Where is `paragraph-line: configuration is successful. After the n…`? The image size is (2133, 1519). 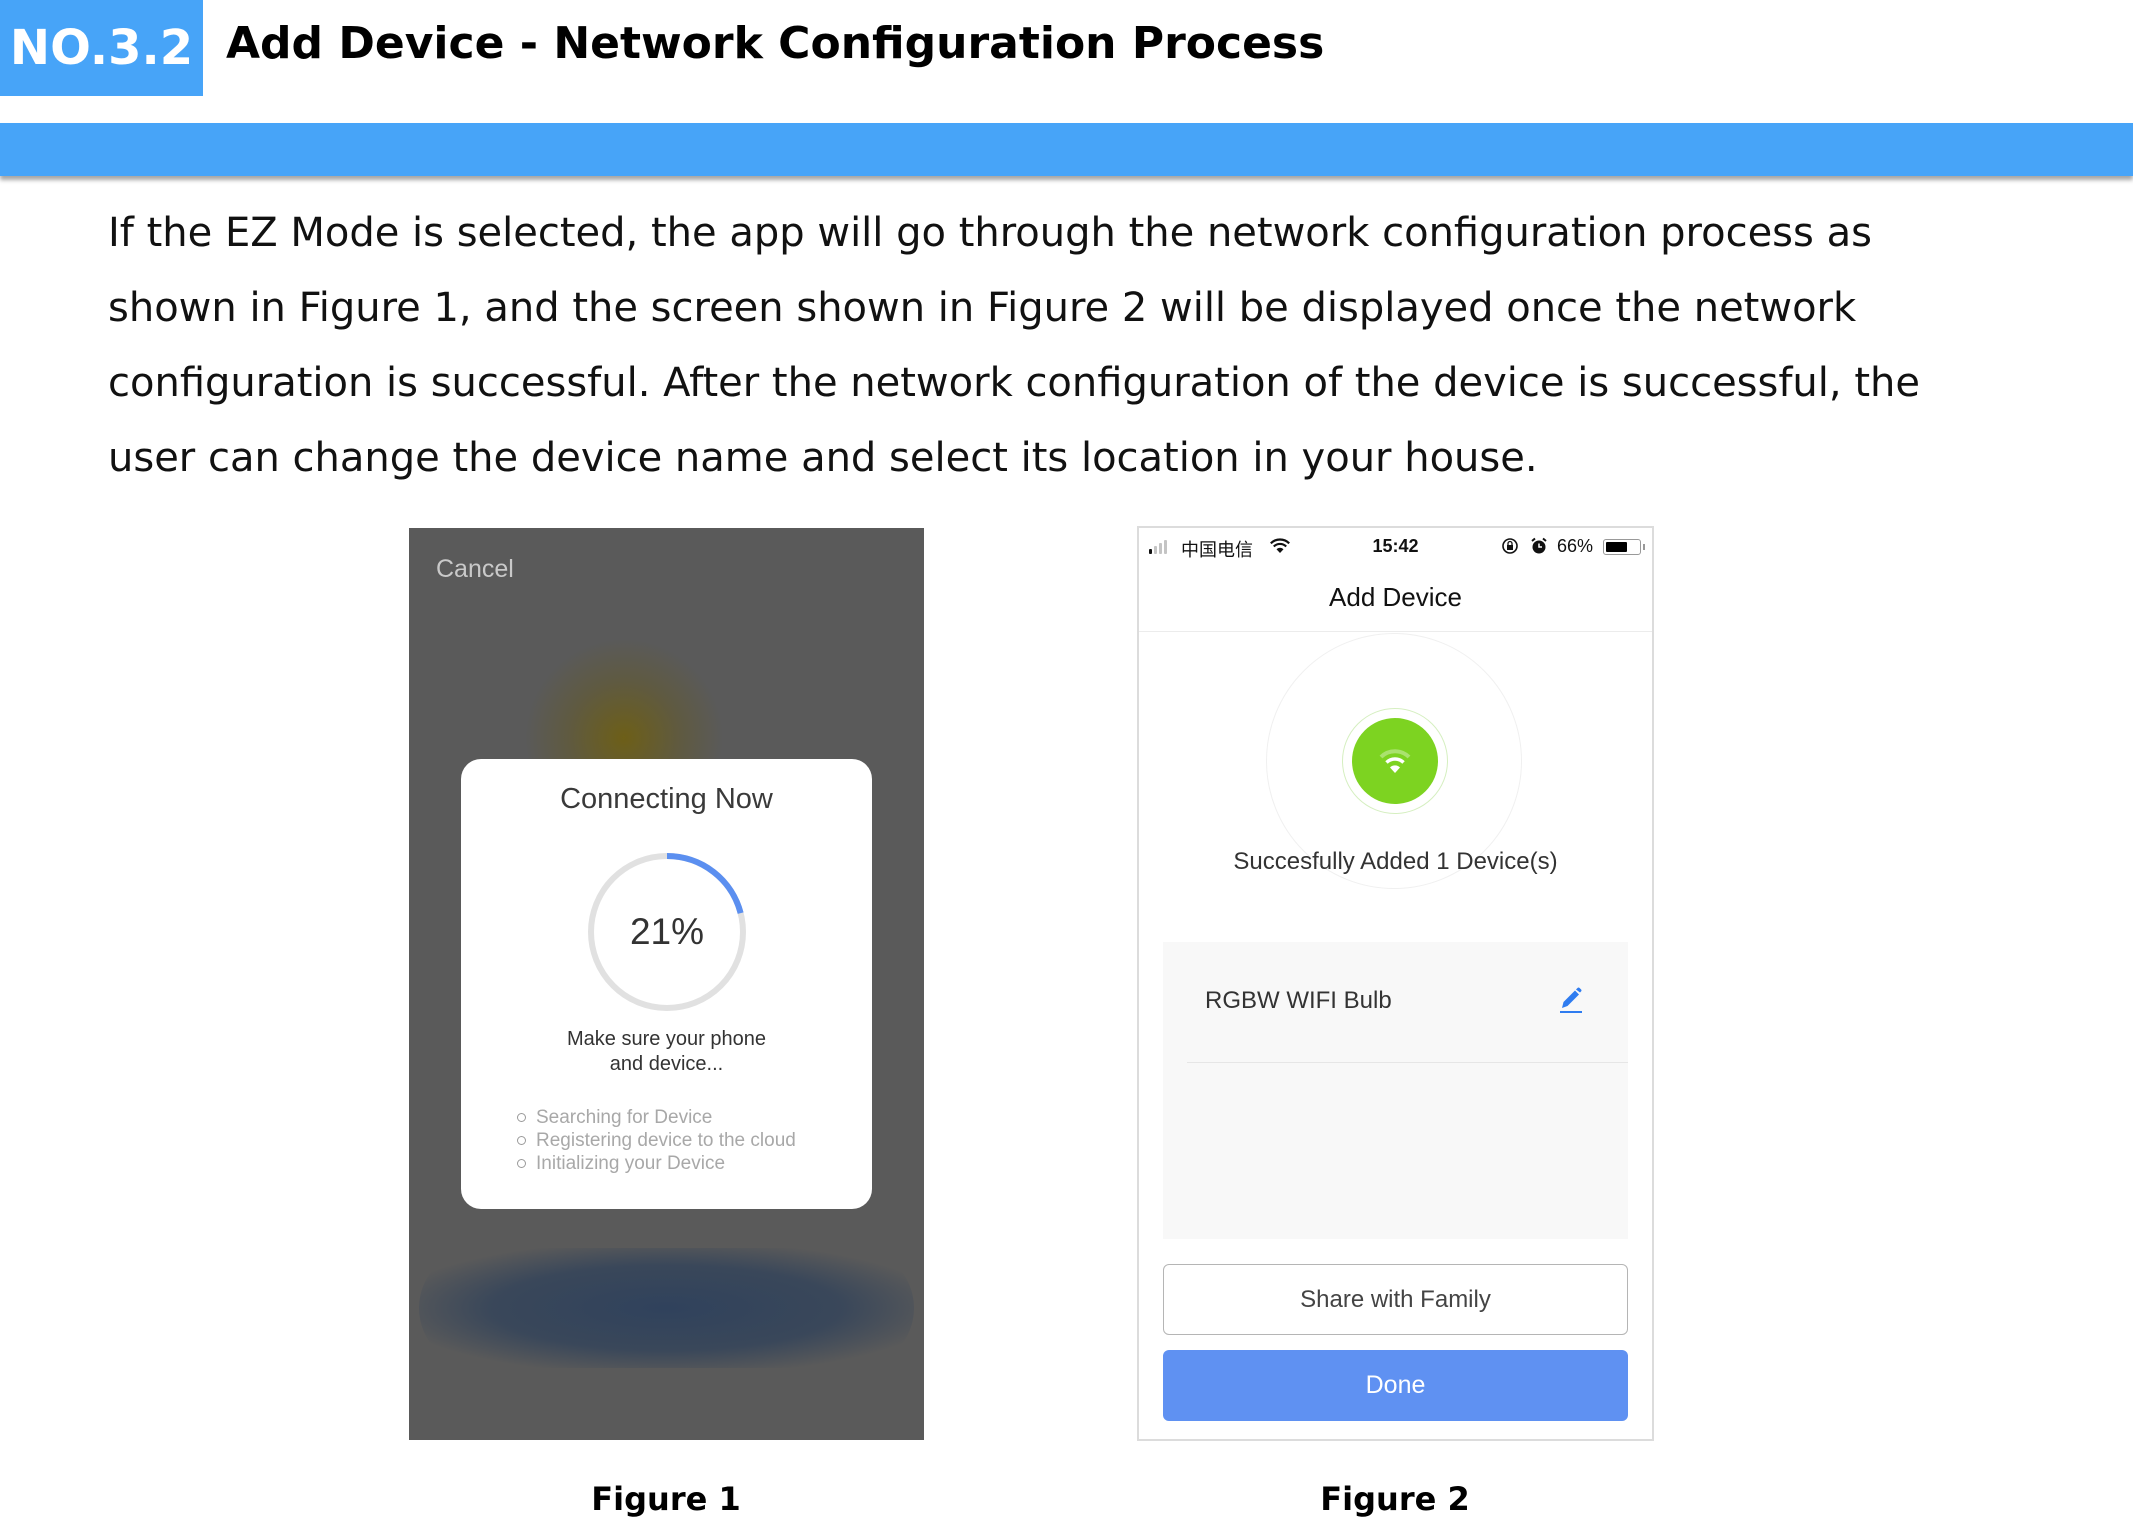
paragraph-line: configuration is successful. After the n… is located at coordinates (1014, 383).